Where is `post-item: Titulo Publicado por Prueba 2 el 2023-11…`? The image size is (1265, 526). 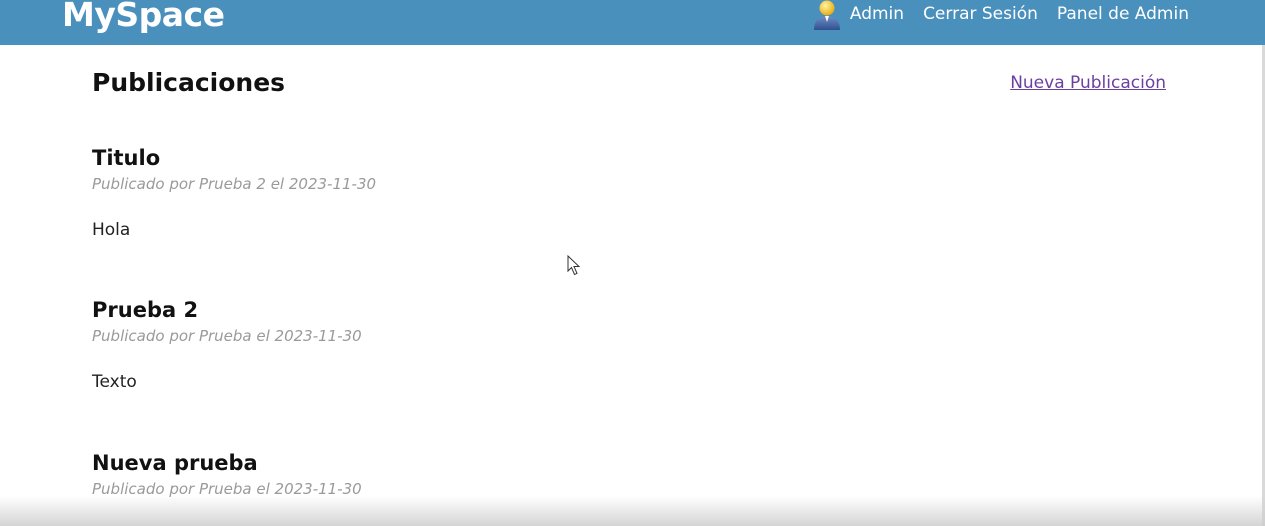
post-item: Titulo Publicado por Prueba 2 el 2023-11… is located at coordinates (442, 193).